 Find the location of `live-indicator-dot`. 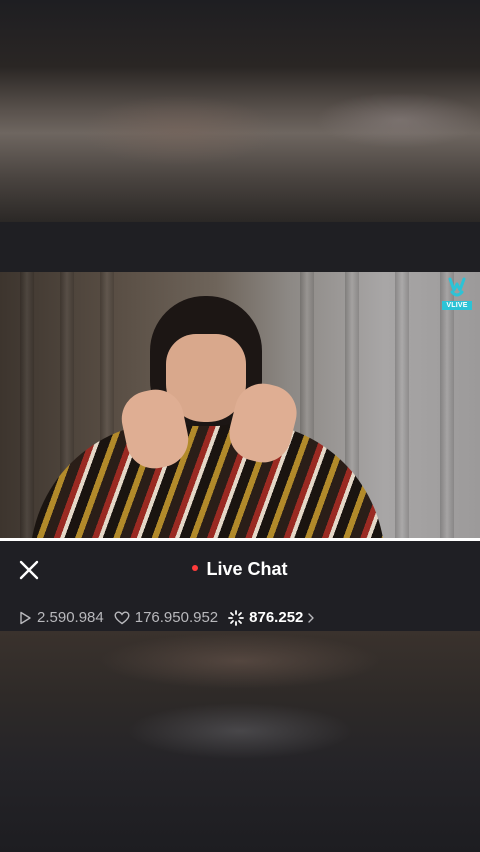

live-indicator-dot is located at coordinates (195, 568).